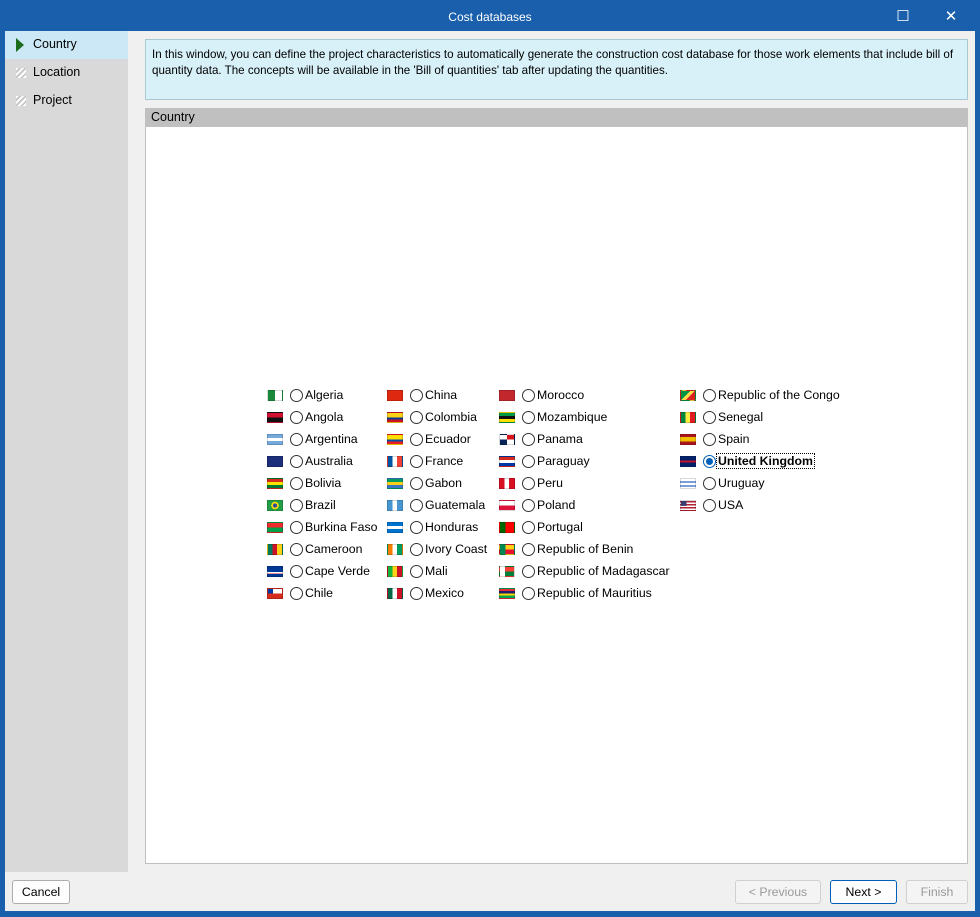 This screenshot has height=917, width=980. What do you see at coordinates (329, 461) in the screenshot?
I see `country-label: Australia` at bounding box center [329, 461].